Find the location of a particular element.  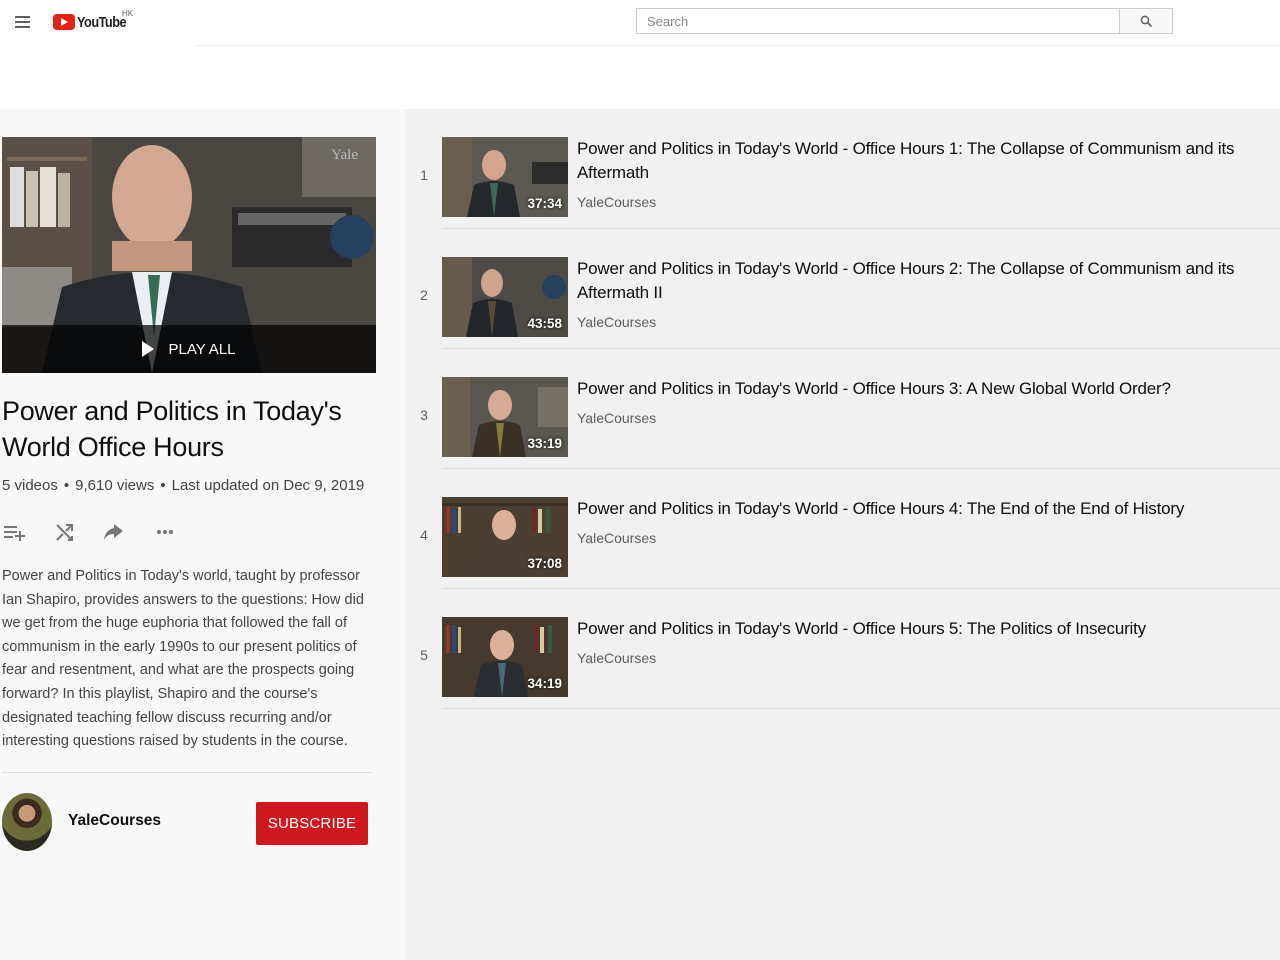

search-button is located at coordinates (1146, 21).